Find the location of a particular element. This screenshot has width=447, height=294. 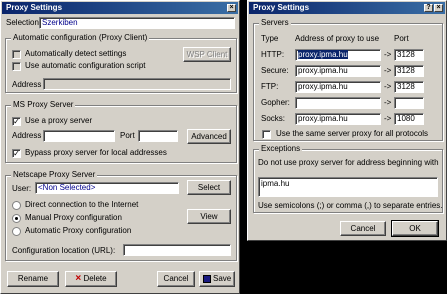

ms-port-label: Port is located at coordinates (127, 135).